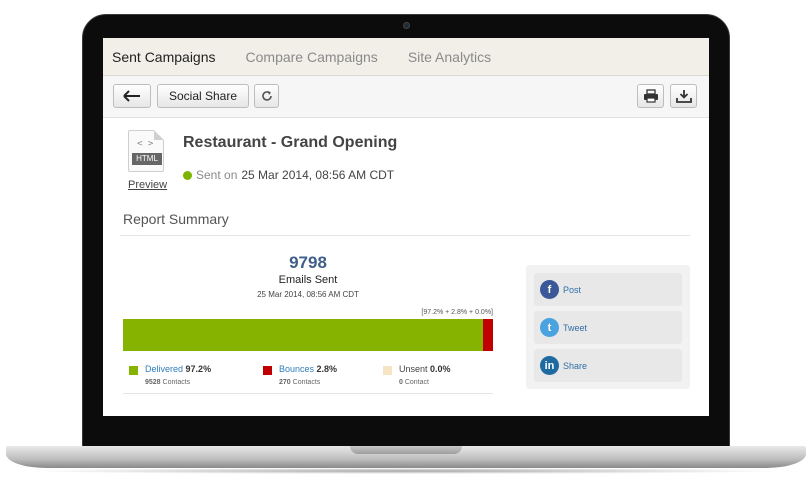 This screenshot has height=483, width=810. I want to click on linkedin-share-button: in Share, so click(608, 365).